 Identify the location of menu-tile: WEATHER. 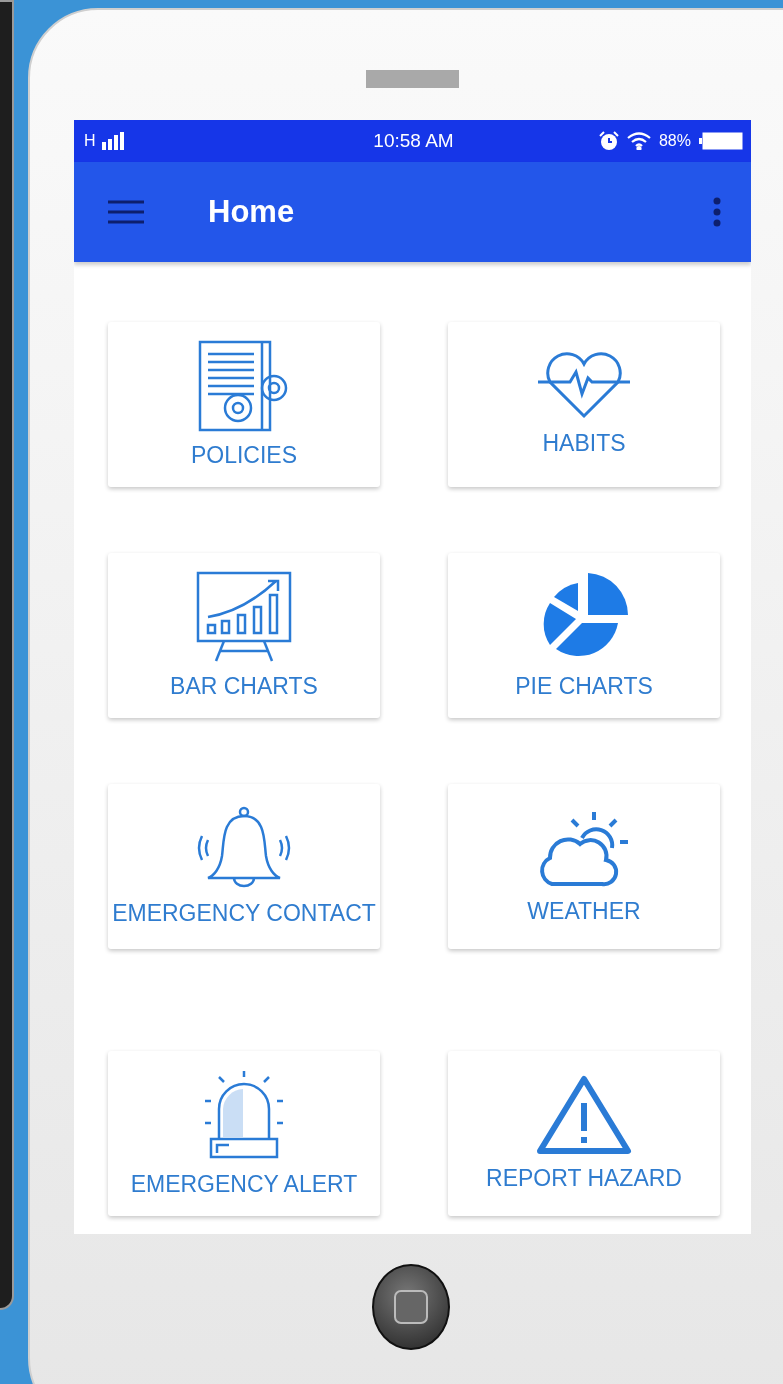
(584, 866).